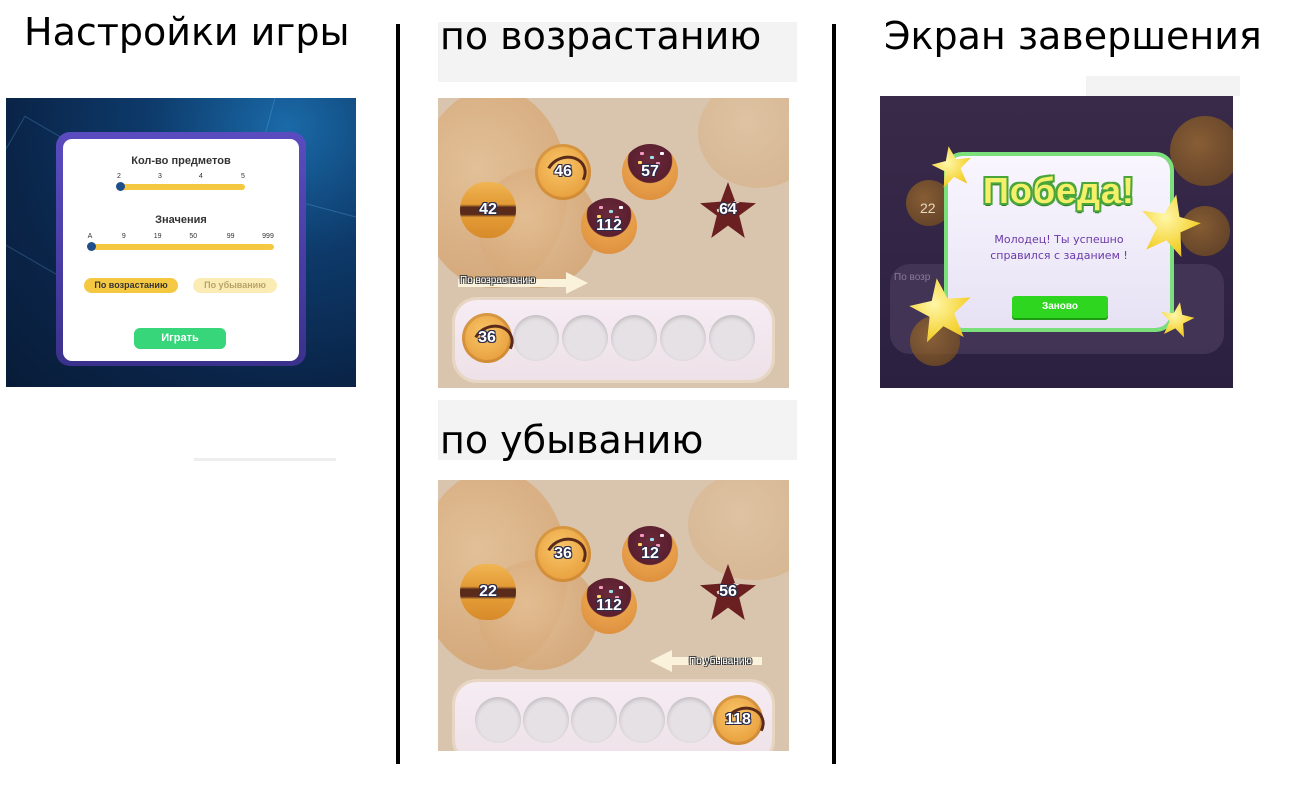  I want to click on item-value: 46, so click(563, 171).